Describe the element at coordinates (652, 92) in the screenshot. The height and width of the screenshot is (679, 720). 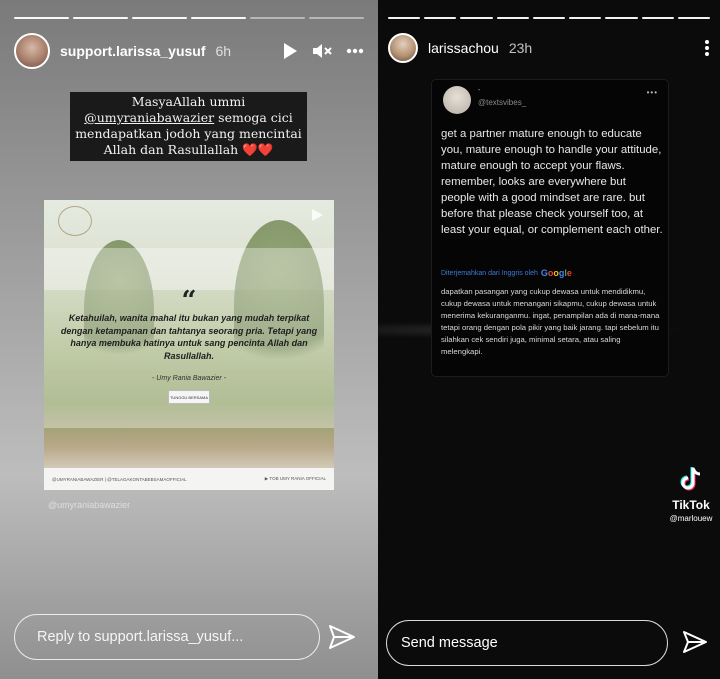
I see `tweet-more-icon: •••` at that location.